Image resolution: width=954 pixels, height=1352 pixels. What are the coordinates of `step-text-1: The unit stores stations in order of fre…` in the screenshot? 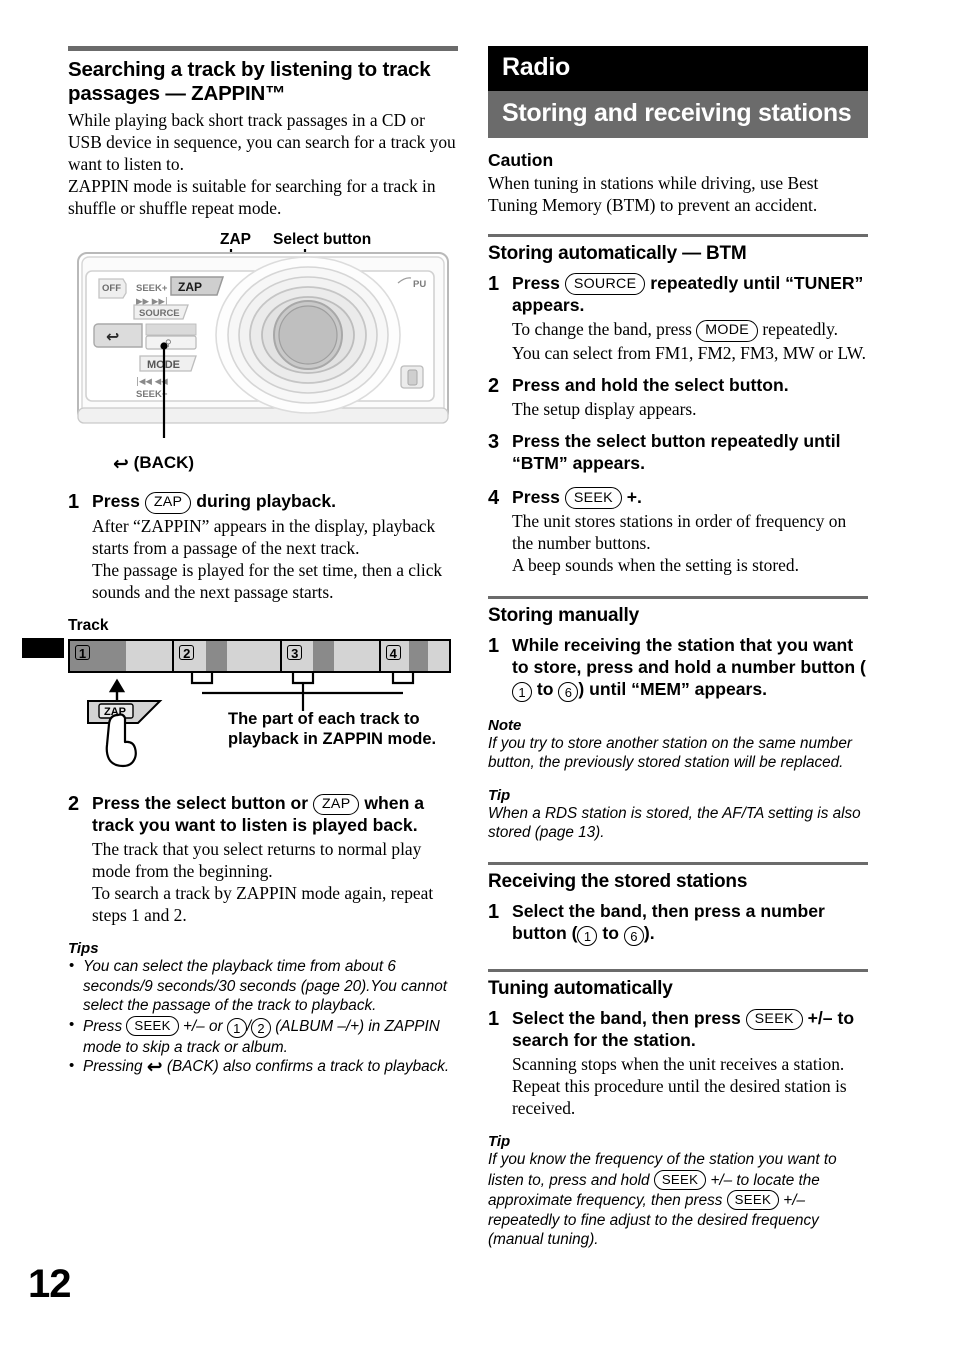 It's located at (679, 531).